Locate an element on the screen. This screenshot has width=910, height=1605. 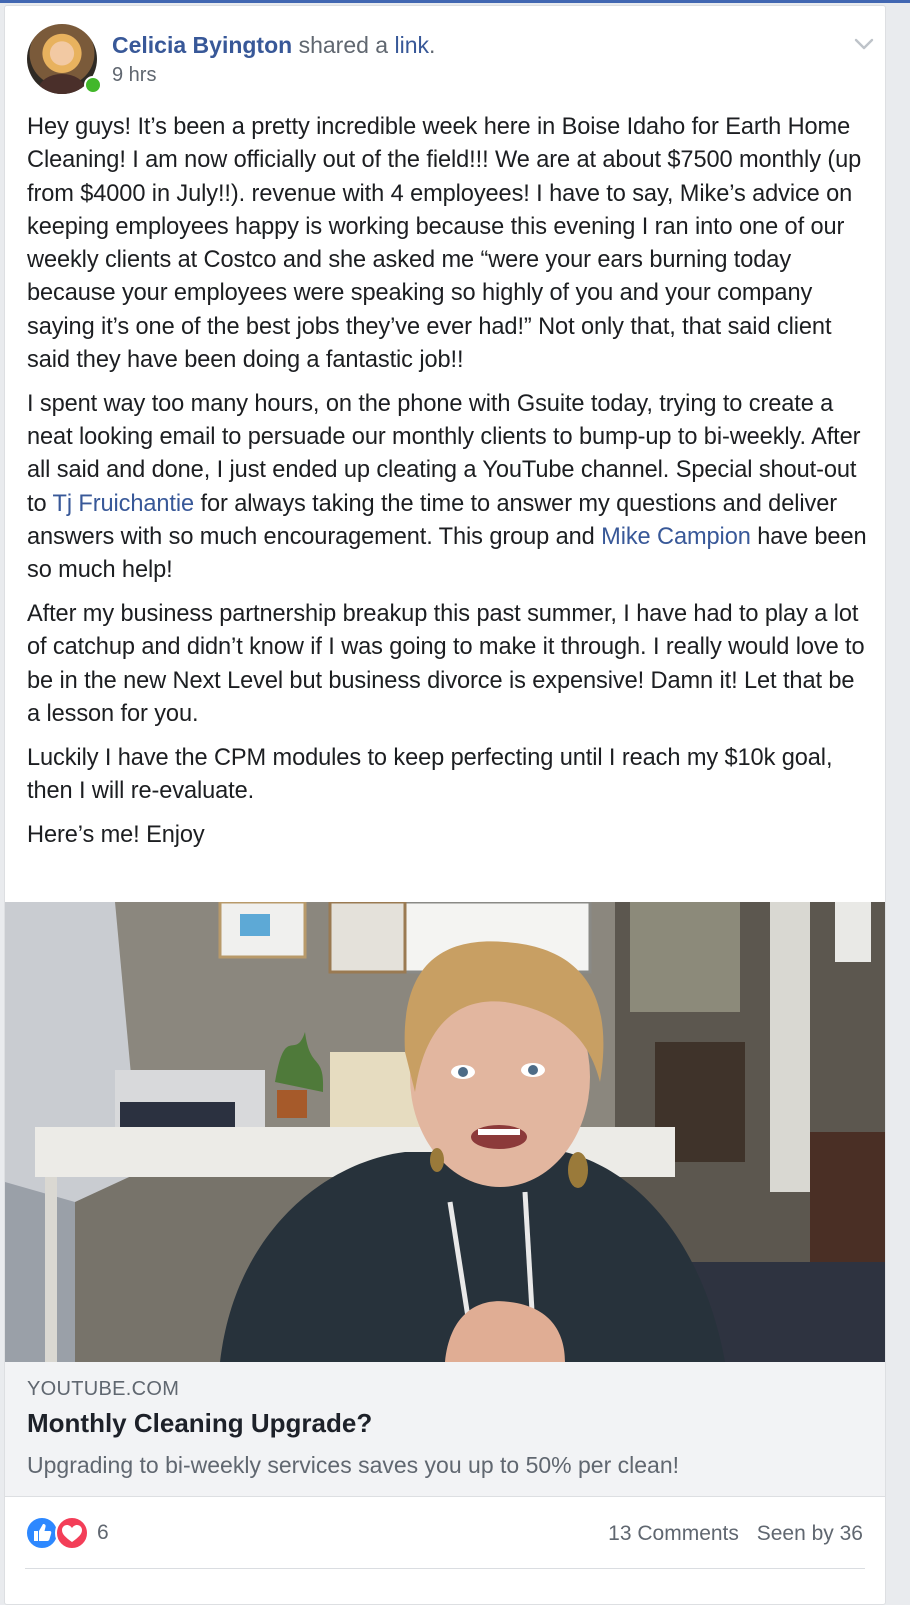
mention-link-tj-fruichantie: Tj Fruichantie is located at coordinates (124, 504).